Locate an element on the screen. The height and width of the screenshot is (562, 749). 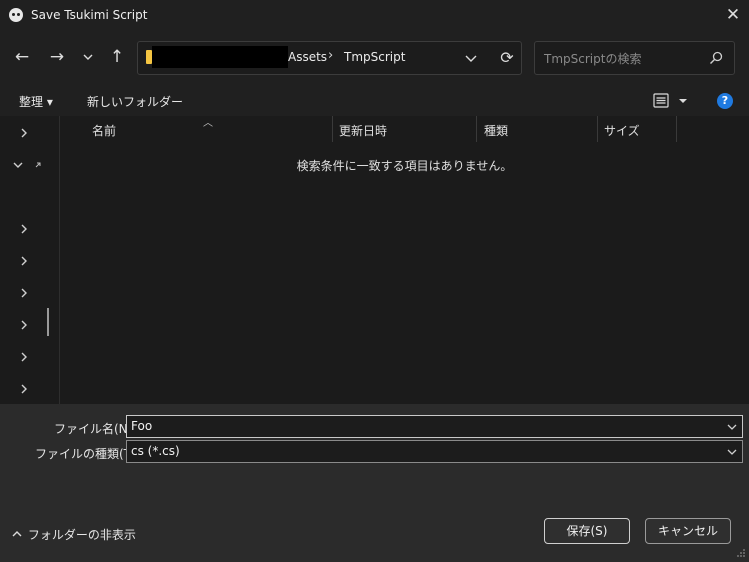
column-header-type: 種類 is located at coordinates (496, 130).